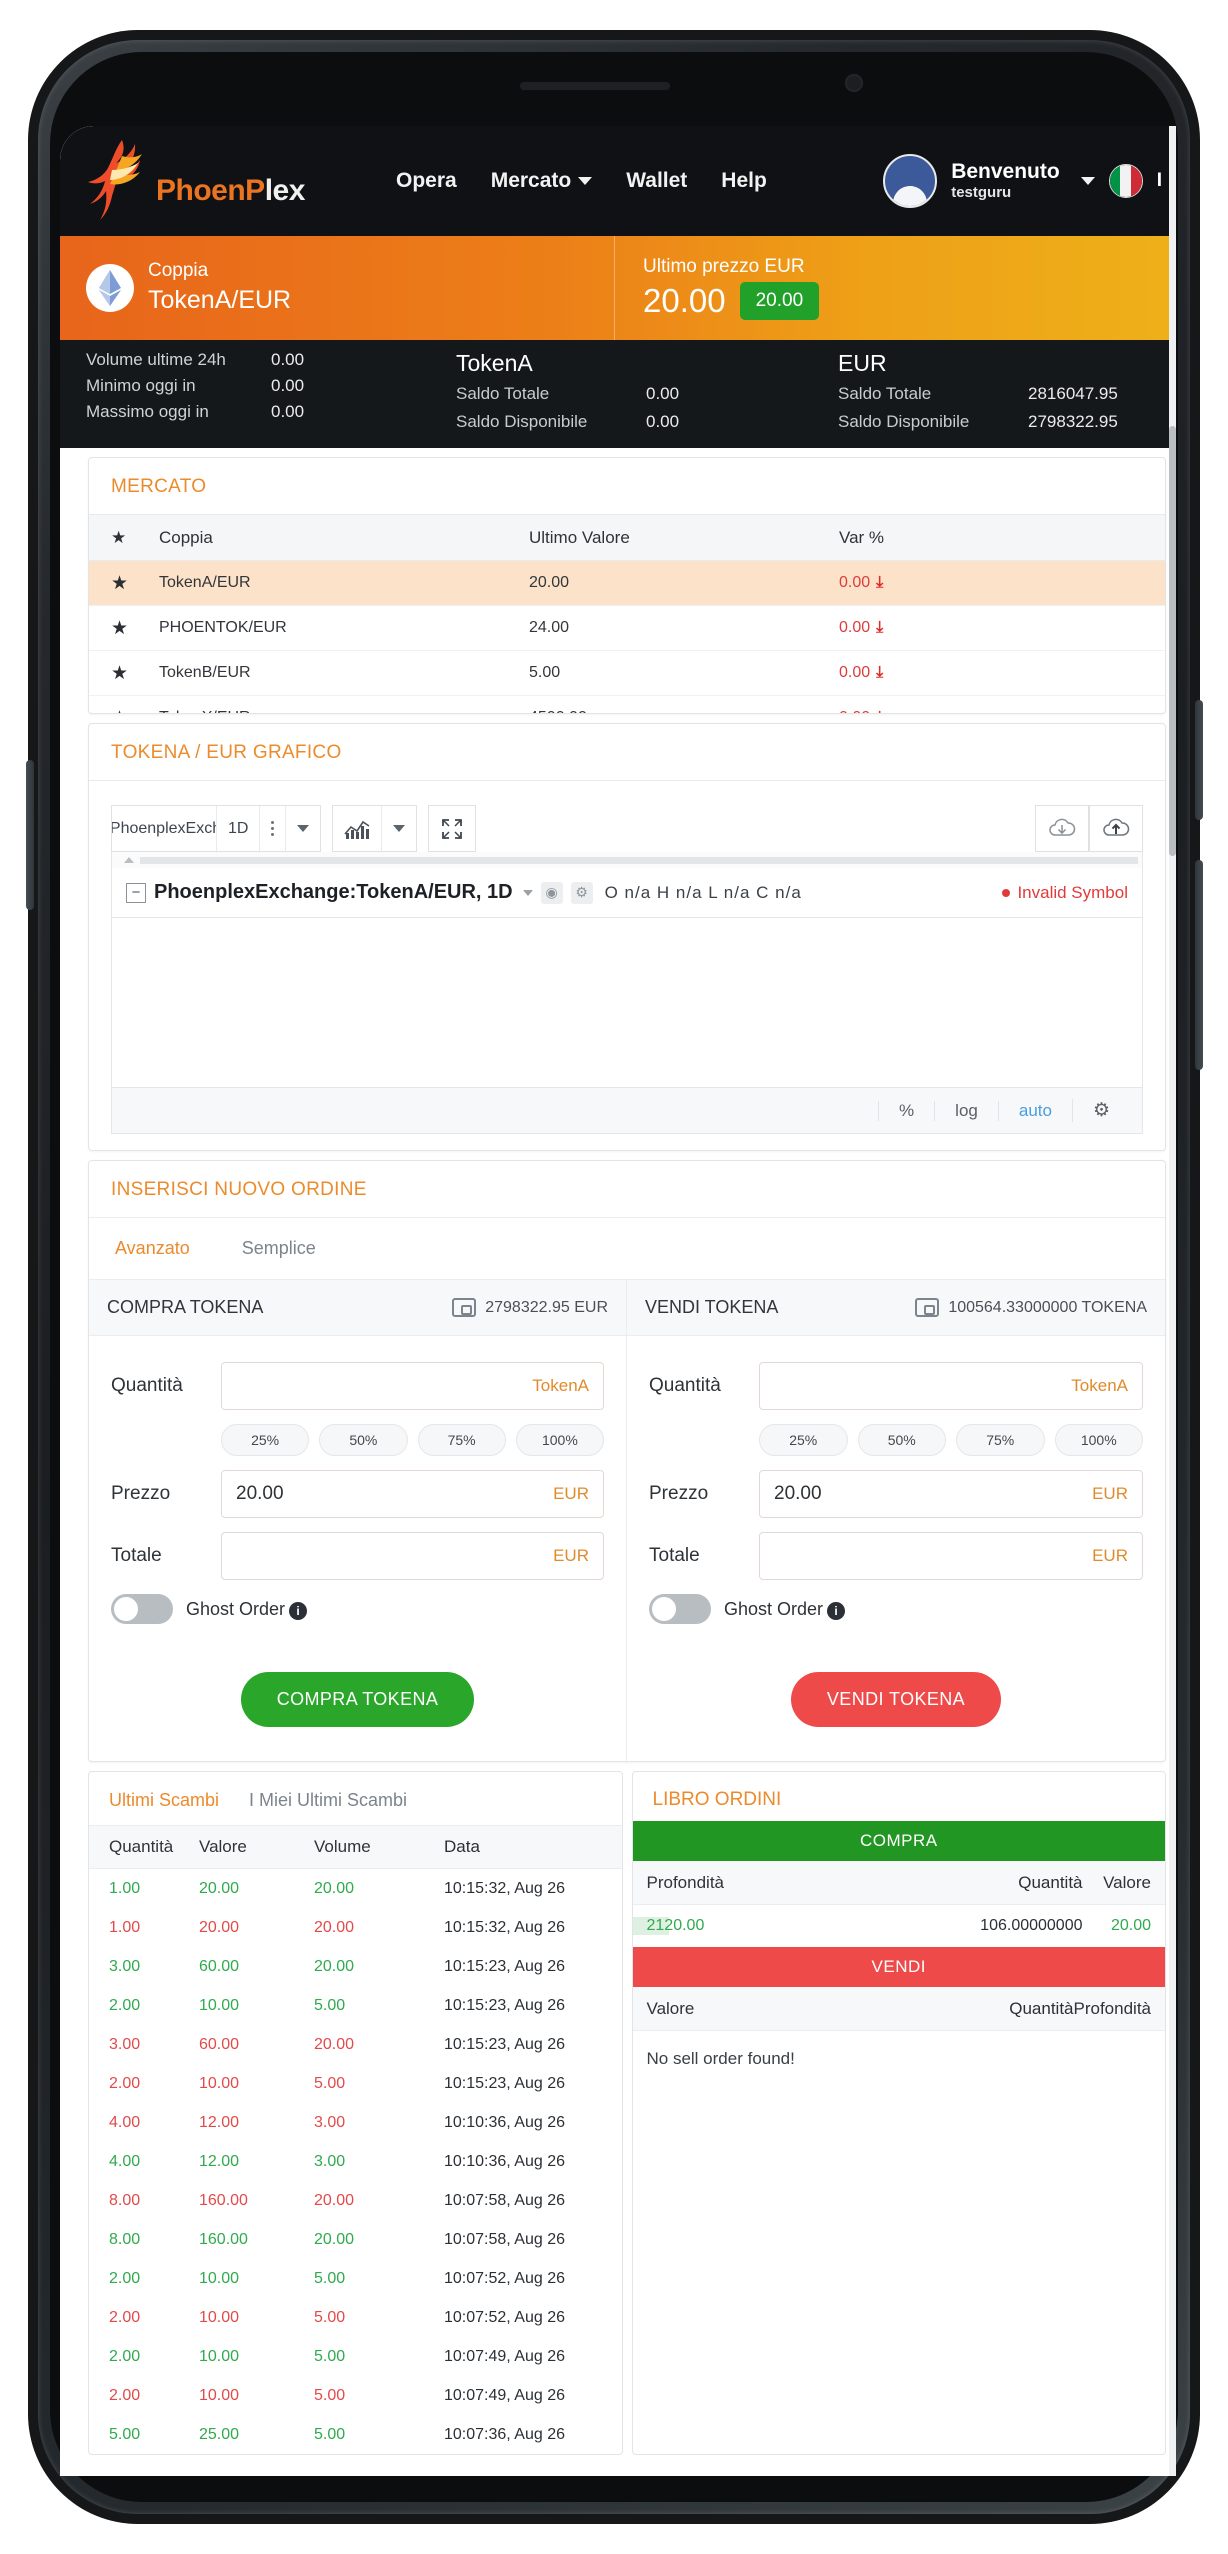 This screenshot has width=1228, height=2554. I want to click on market-col-star: ★, so click(124, 538).